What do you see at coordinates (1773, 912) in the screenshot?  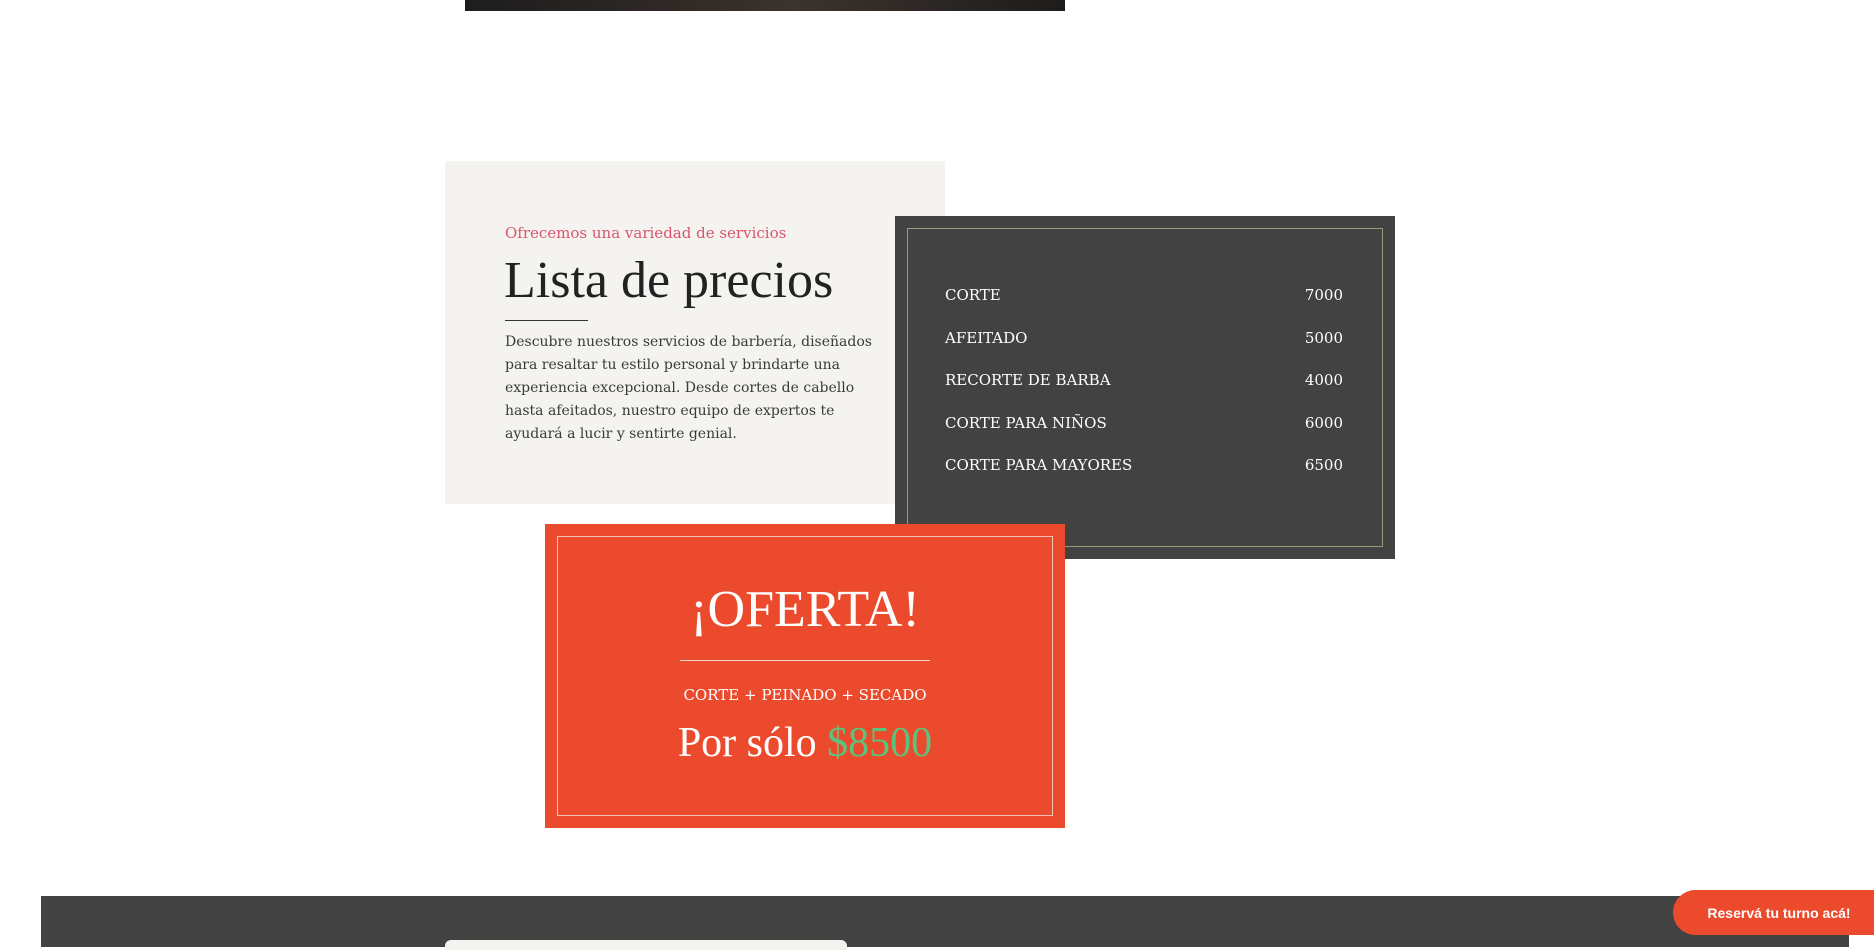 I see `book-appointment-button: Reservá tu turno acá!` at bounding box center [1773, 912].